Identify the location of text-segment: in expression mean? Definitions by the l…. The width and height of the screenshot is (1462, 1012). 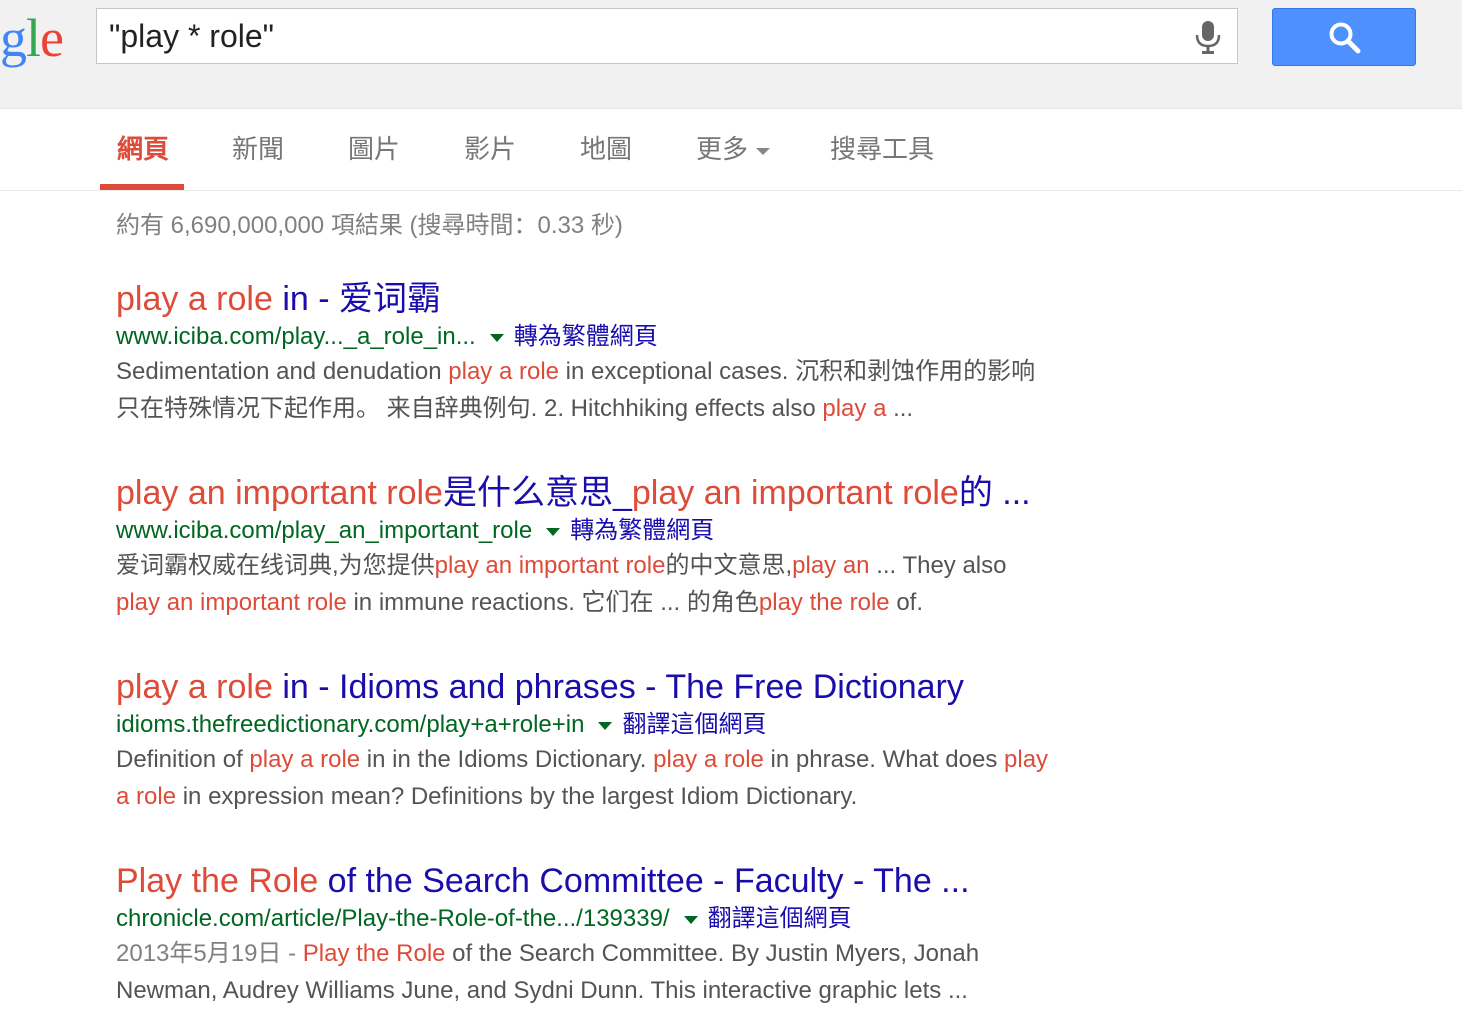
(517, 796).